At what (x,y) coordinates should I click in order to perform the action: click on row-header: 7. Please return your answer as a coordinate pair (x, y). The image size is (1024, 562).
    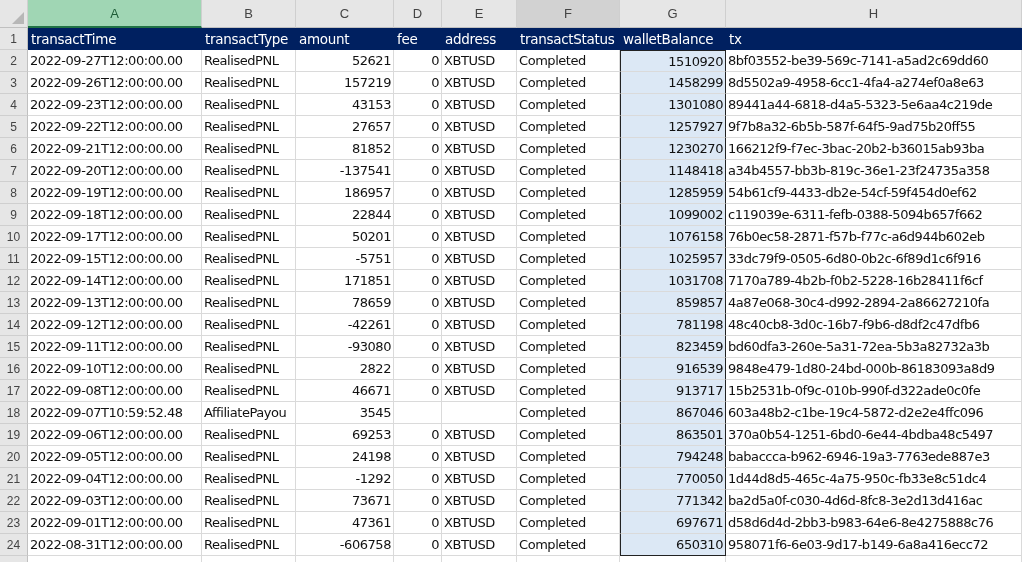
    Looking at the image, I should click on (14, 171).